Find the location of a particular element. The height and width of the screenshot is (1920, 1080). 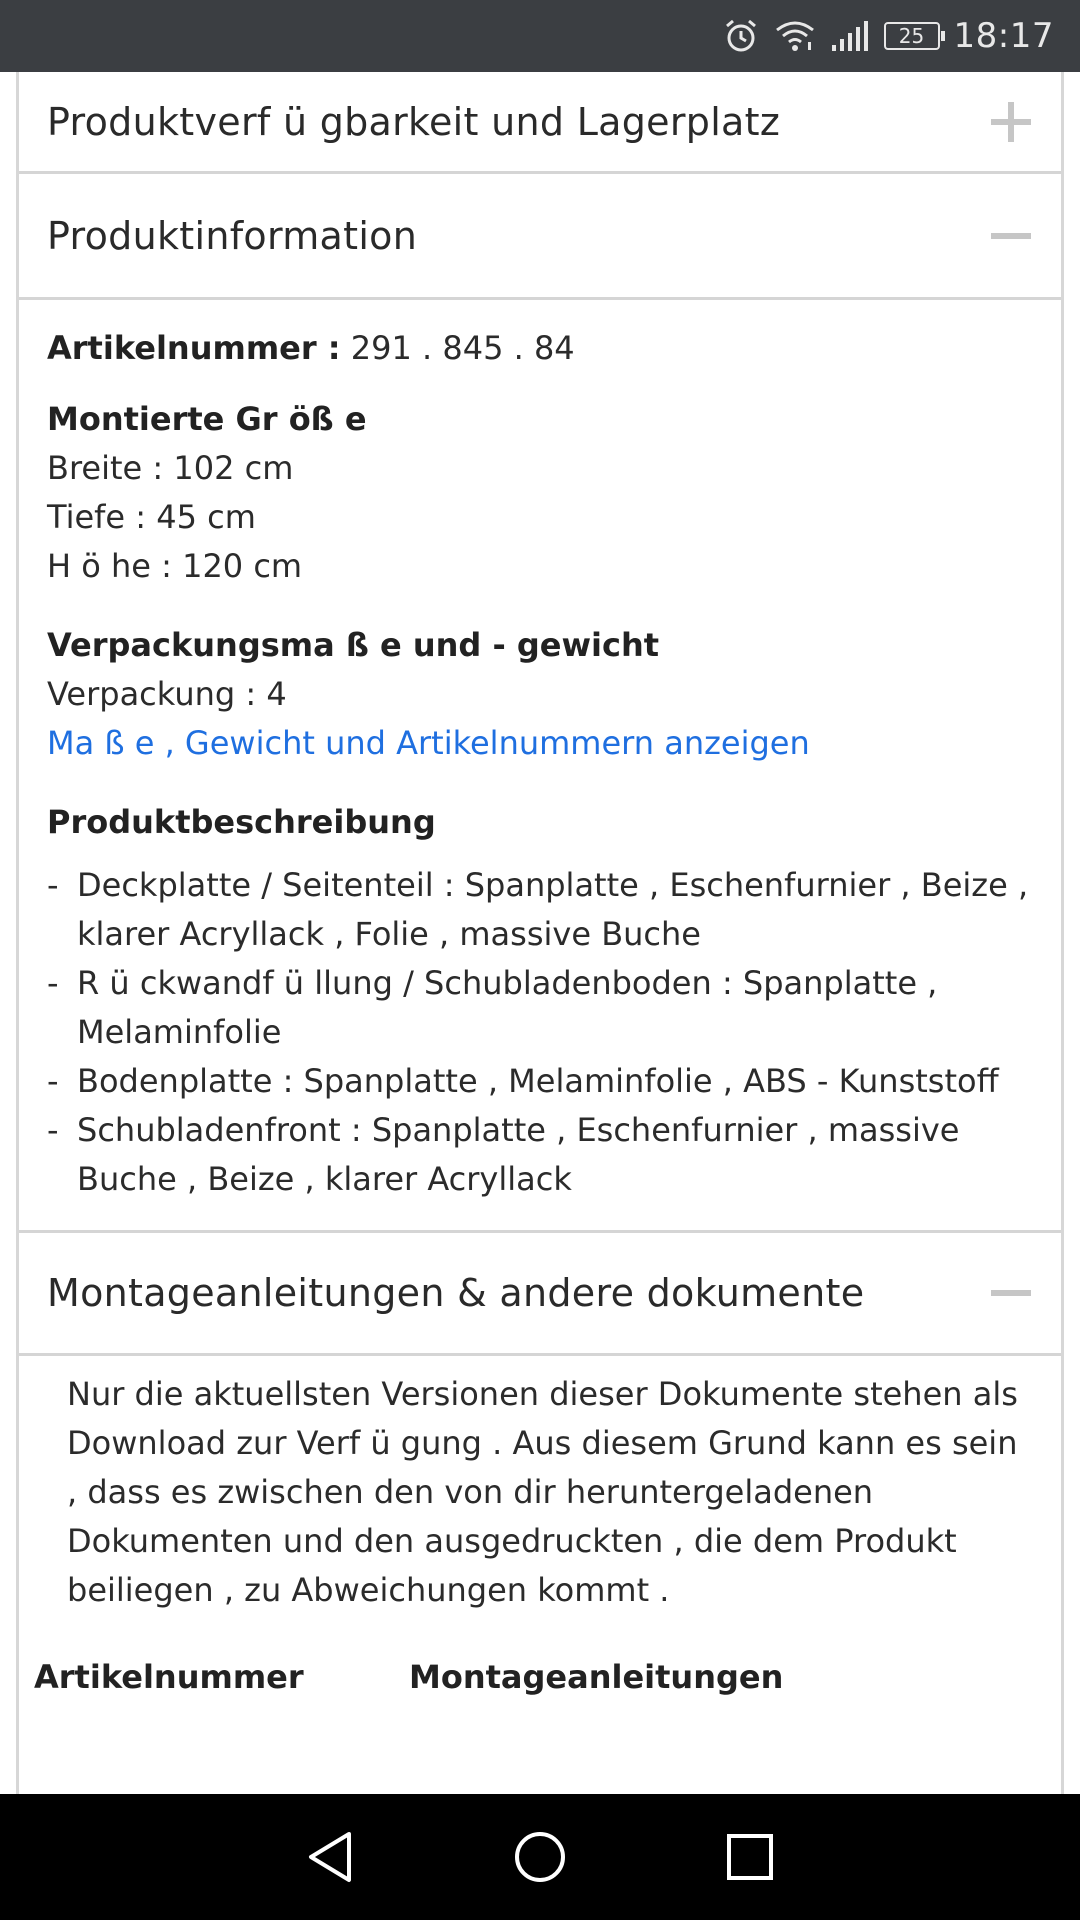

wifi-icon is located at coordinates (795, 36).